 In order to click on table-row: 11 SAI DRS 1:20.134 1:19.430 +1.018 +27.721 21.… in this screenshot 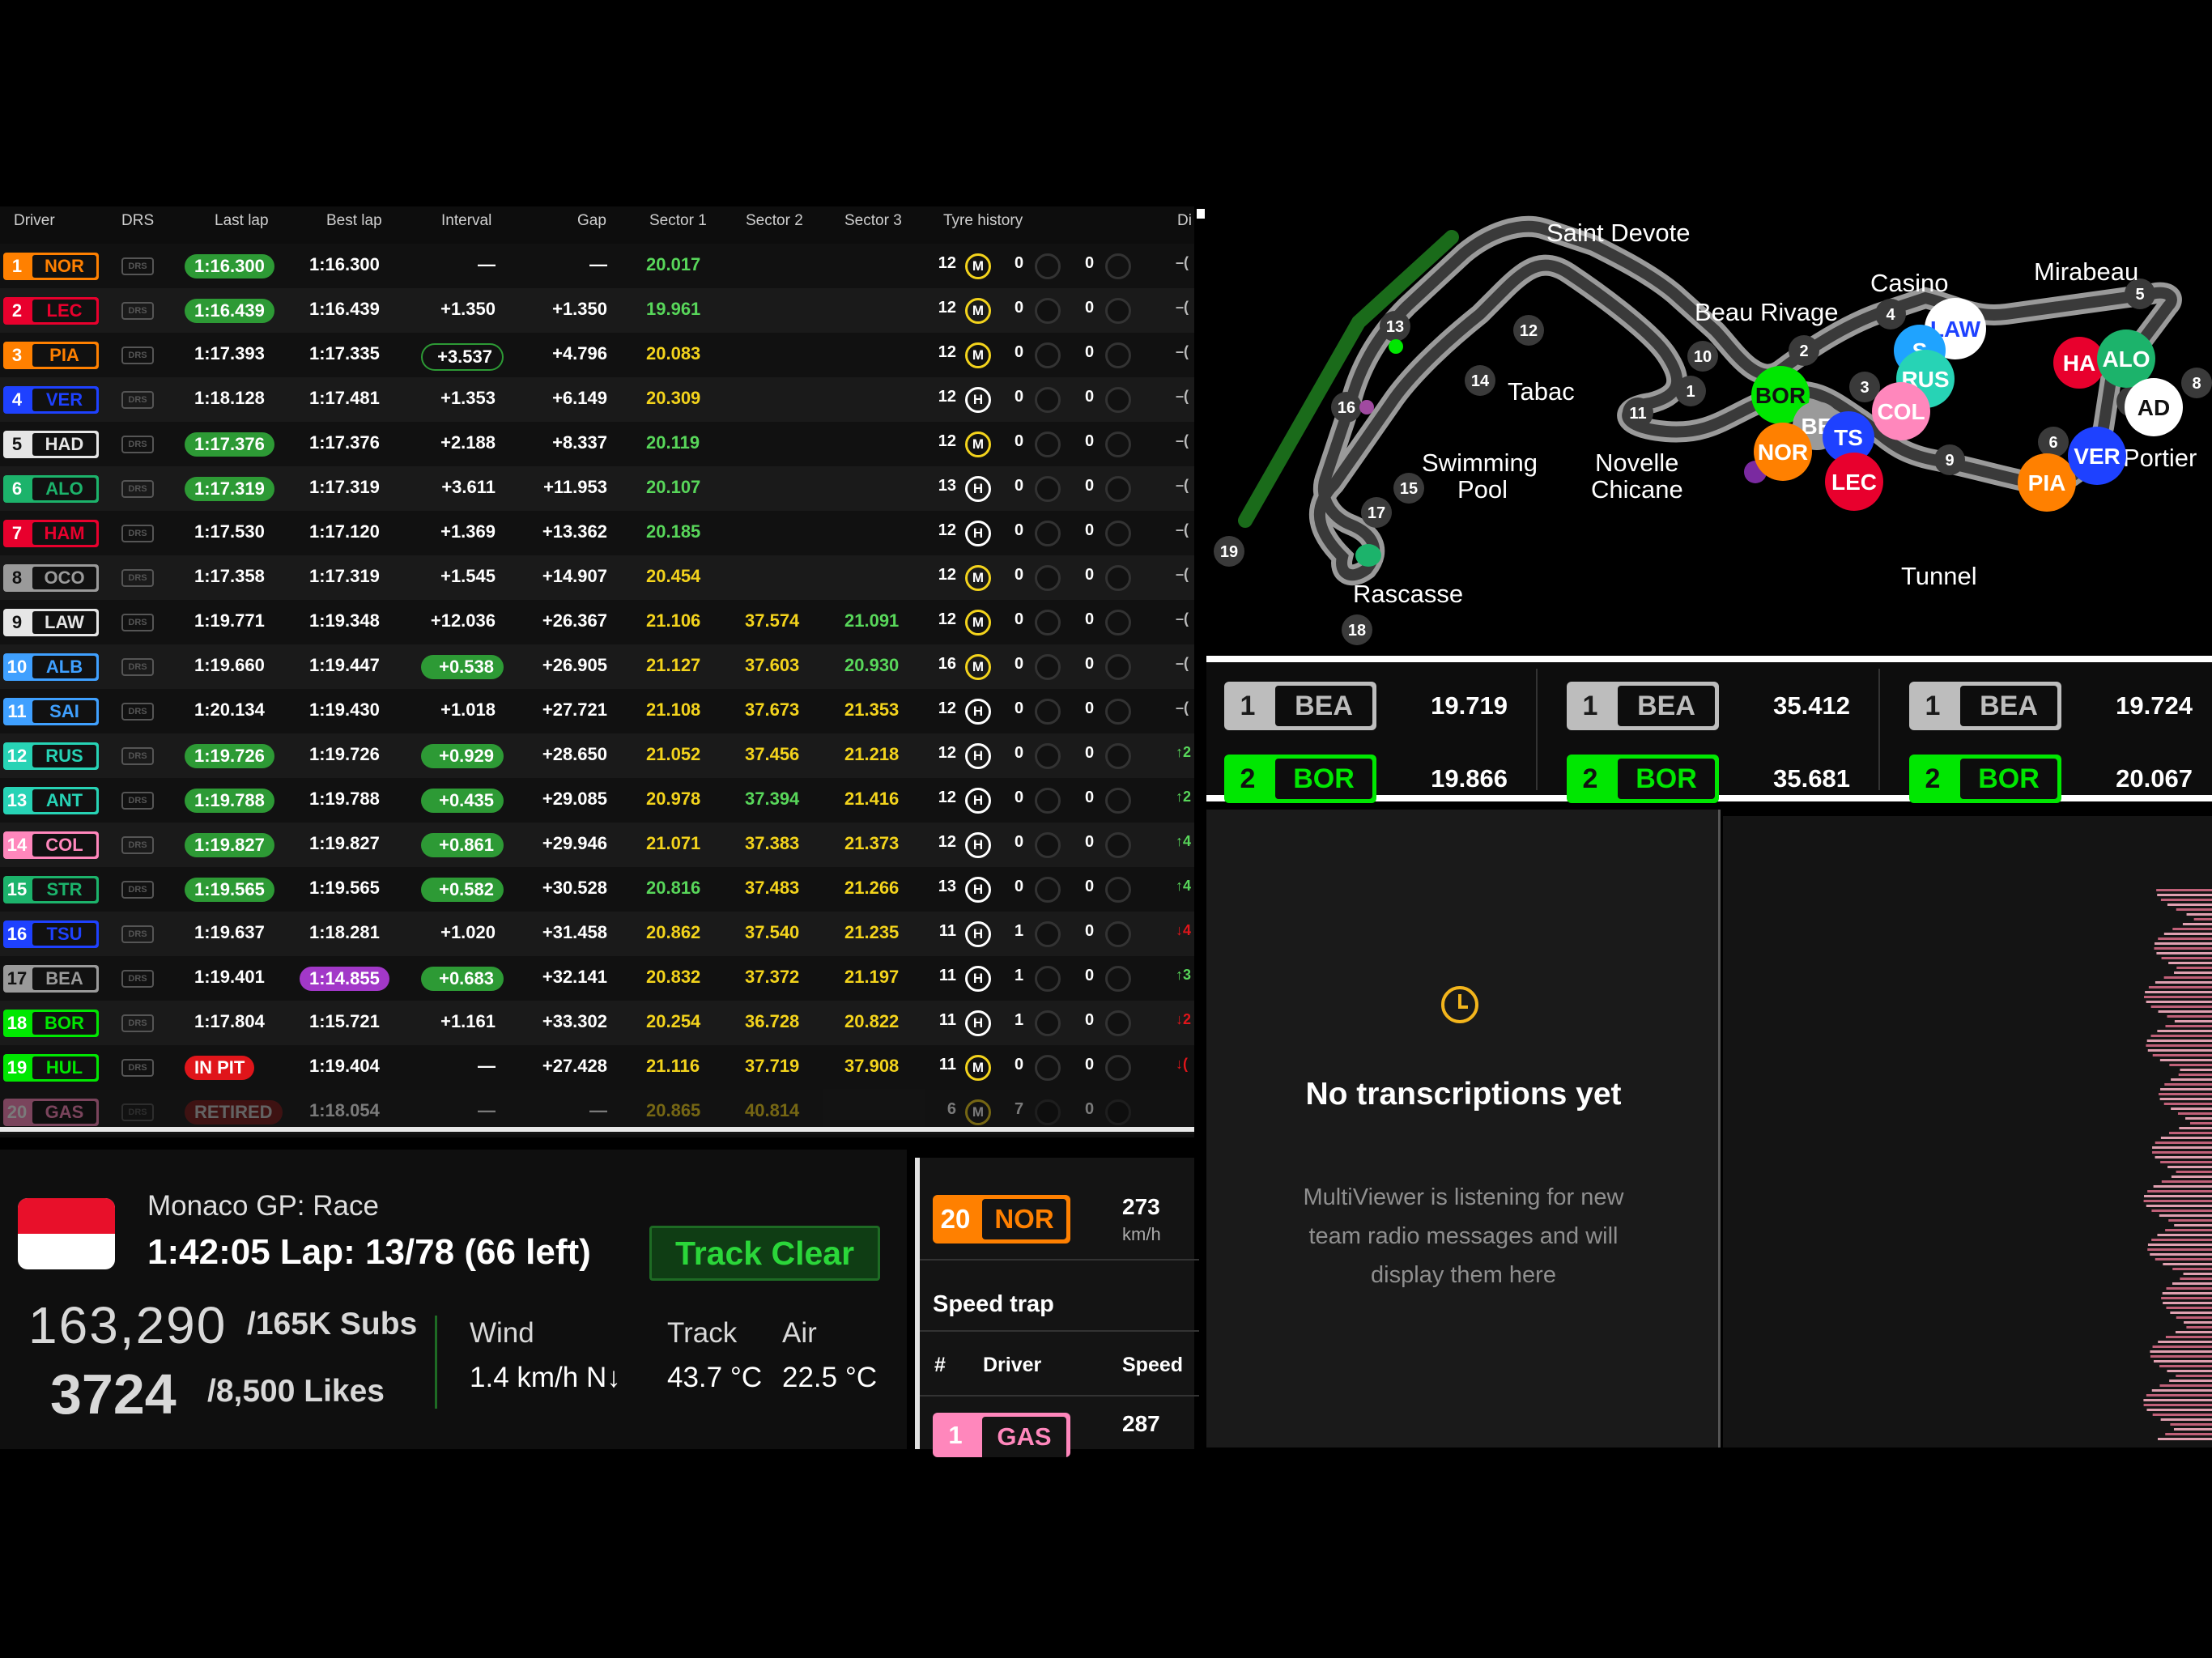, I will do `click(597, 711)`.